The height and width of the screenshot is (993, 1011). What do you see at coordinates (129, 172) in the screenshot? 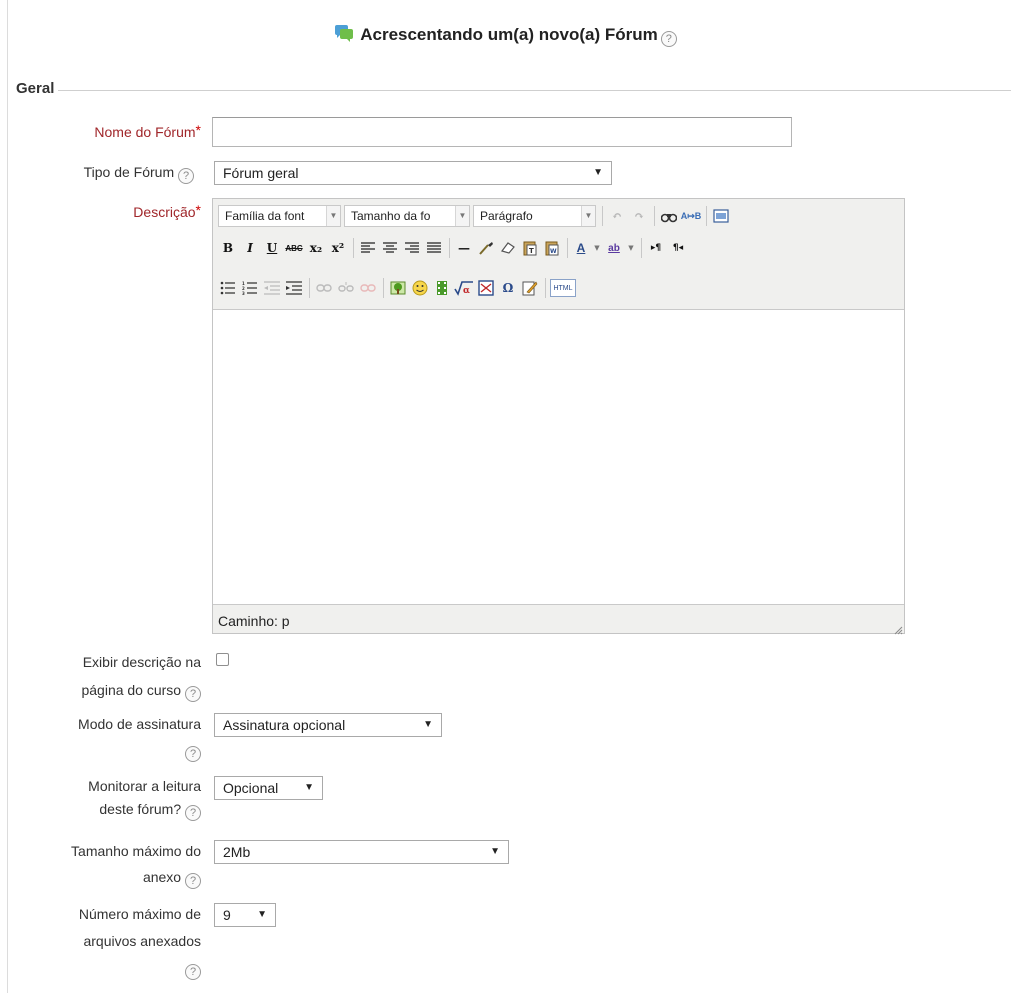
I see `forum-type-label-text: Tipo de Fórum` at bounding box center [129, 172].